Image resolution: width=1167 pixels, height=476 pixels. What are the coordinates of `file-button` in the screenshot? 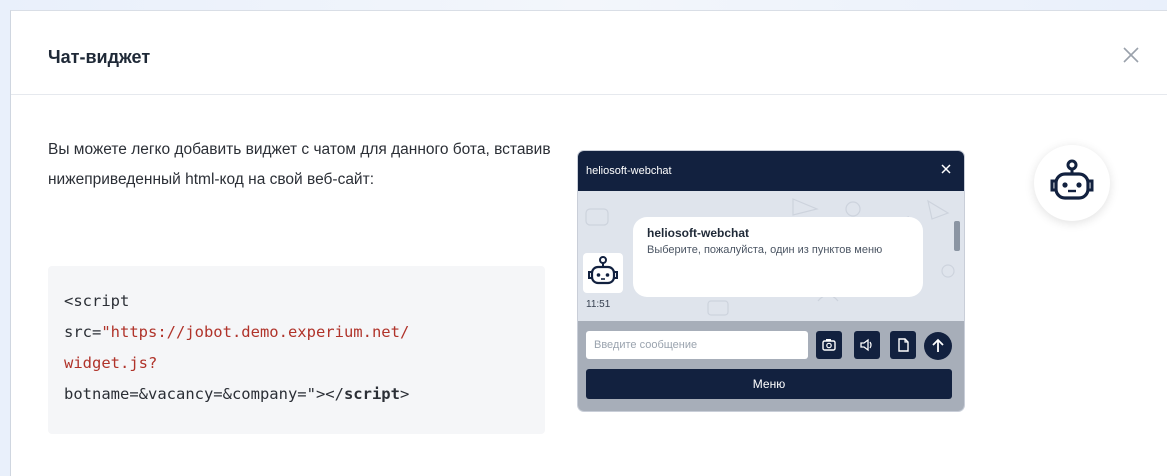 It's located at (903, 345).